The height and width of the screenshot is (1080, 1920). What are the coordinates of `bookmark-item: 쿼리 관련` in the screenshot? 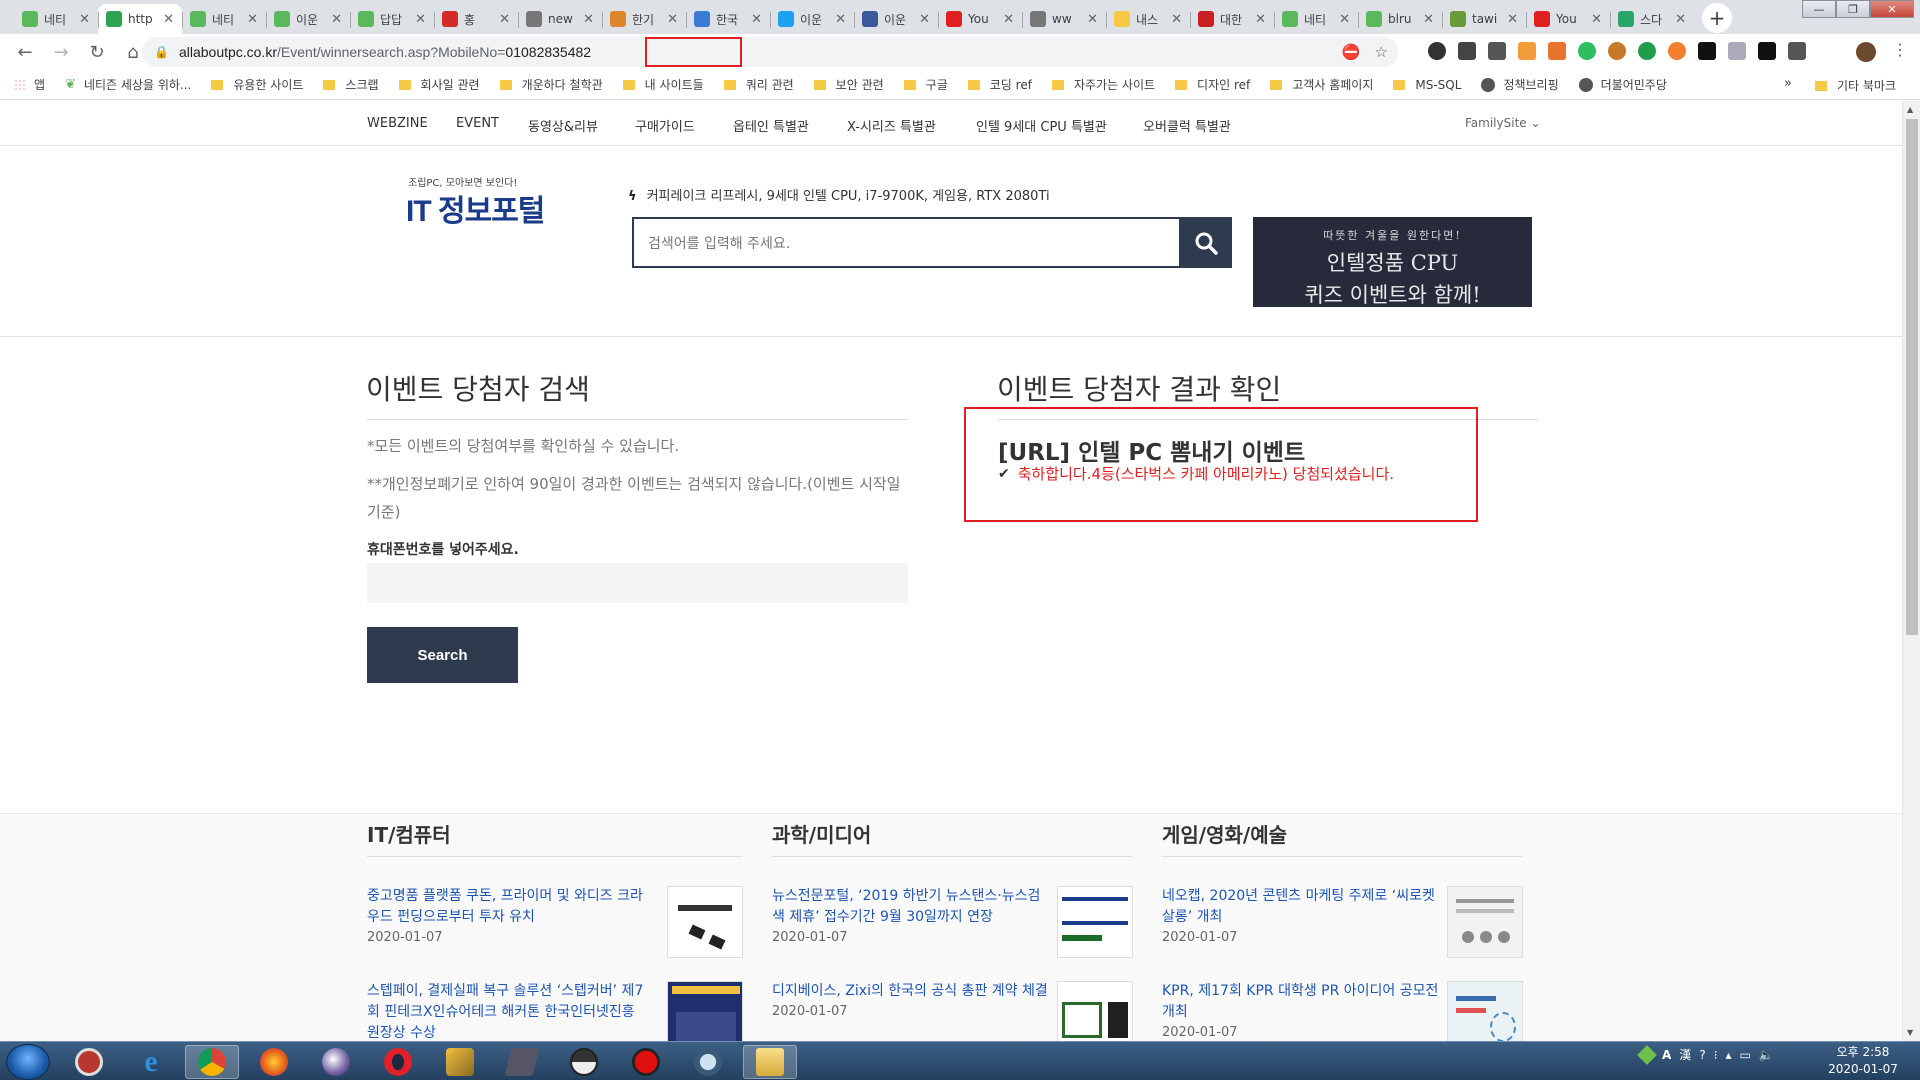 It's located at (758, 84).